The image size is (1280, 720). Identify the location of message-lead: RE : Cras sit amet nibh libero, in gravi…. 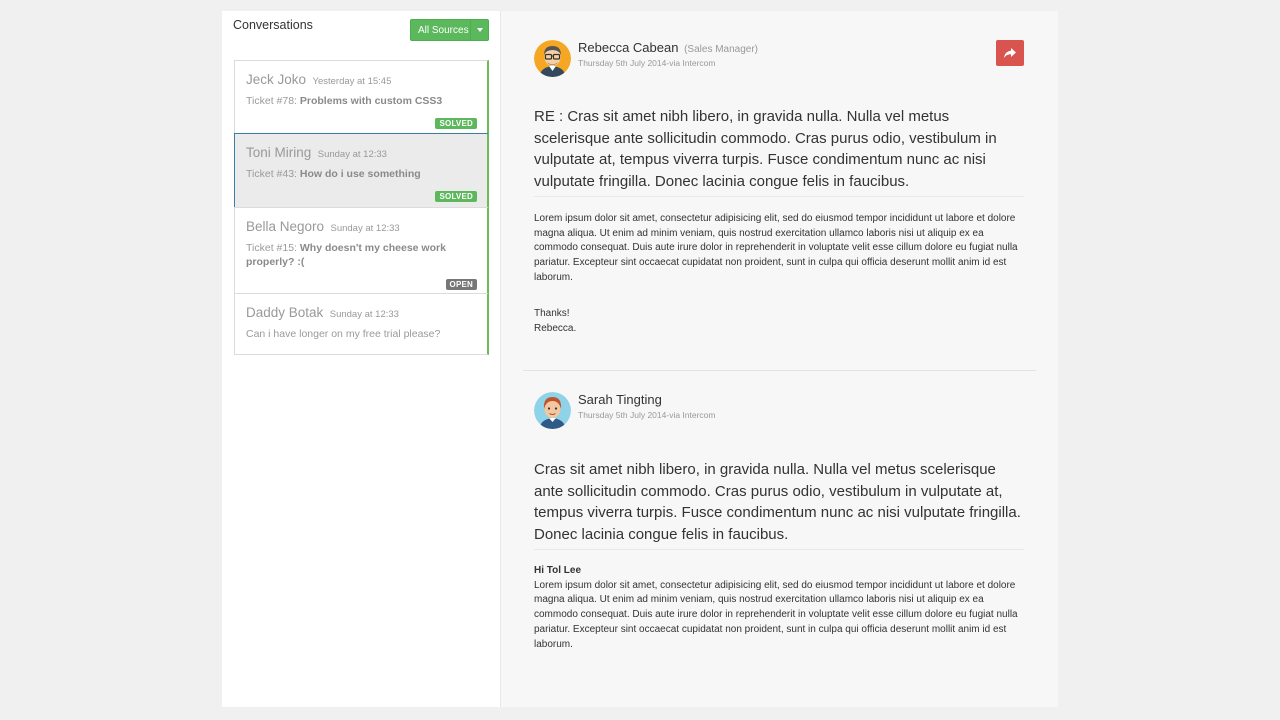
(765, 149).